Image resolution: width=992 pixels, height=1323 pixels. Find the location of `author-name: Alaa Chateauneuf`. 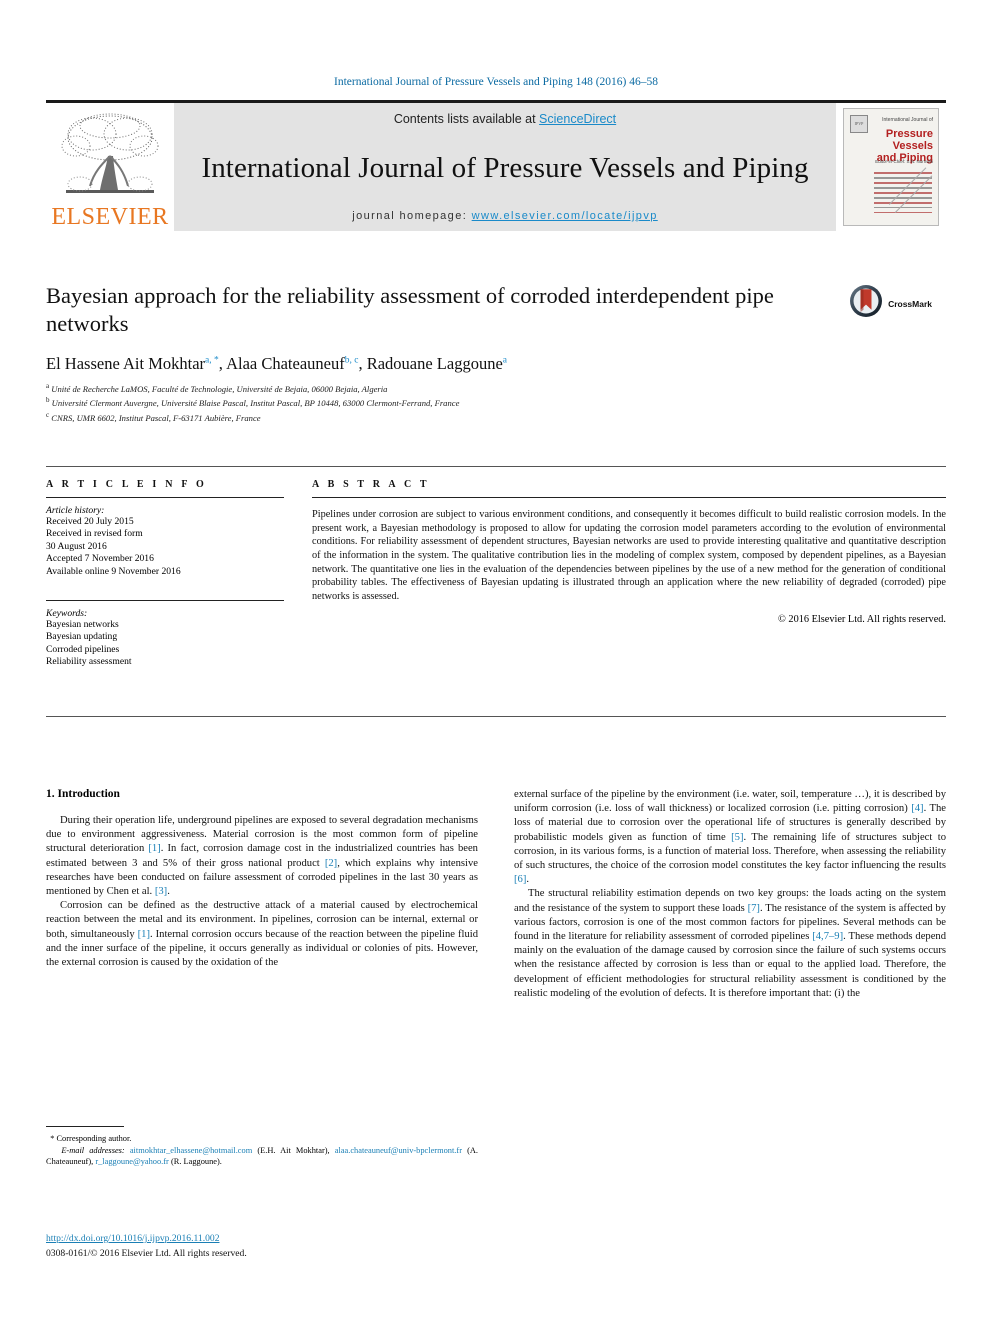

author-name: Alaa Chateauneuf is located at coordinates (285, 363).